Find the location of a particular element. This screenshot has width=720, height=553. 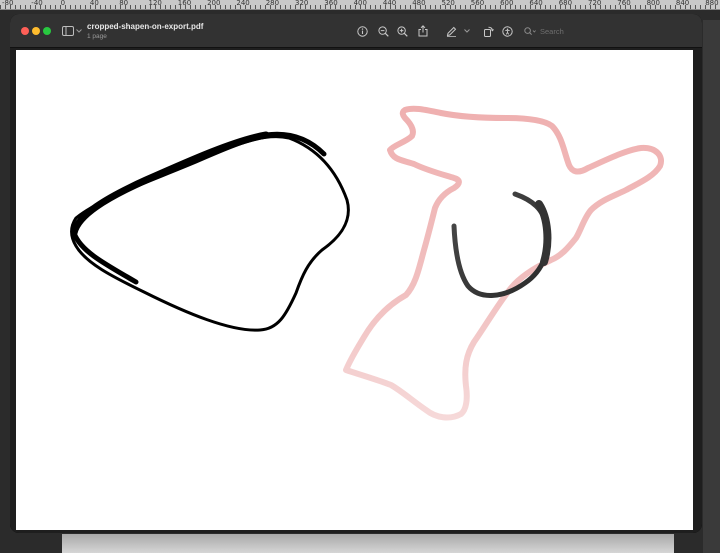

sidebar-toggle-button is located at coordinates (73, 31).